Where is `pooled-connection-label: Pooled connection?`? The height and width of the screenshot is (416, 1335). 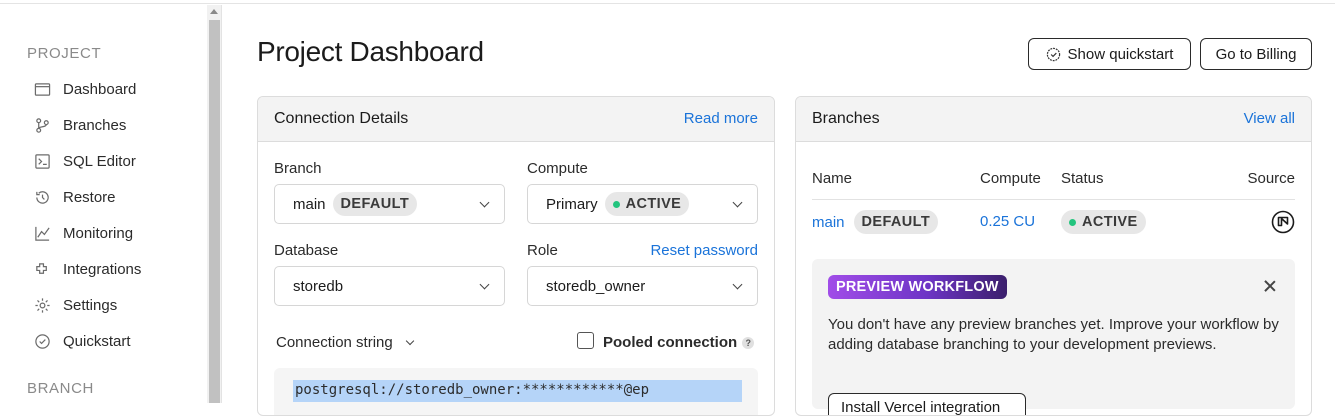
pooled-connection-label: Pooled connection? is located at coordinates (679, 342).